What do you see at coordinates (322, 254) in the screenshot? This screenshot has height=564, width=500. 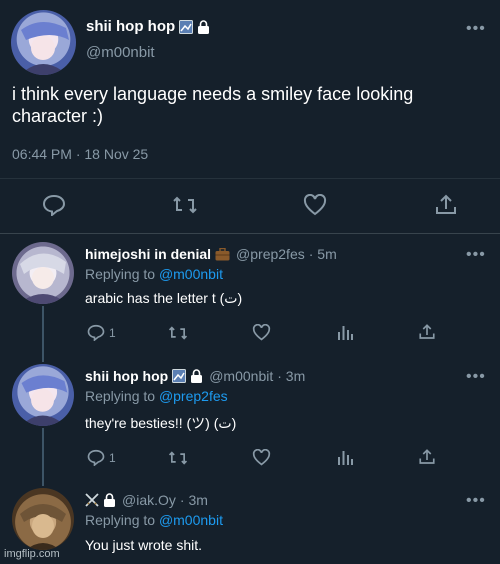 I see `tweet-time: · 5m` at bounding box center [322, 254].